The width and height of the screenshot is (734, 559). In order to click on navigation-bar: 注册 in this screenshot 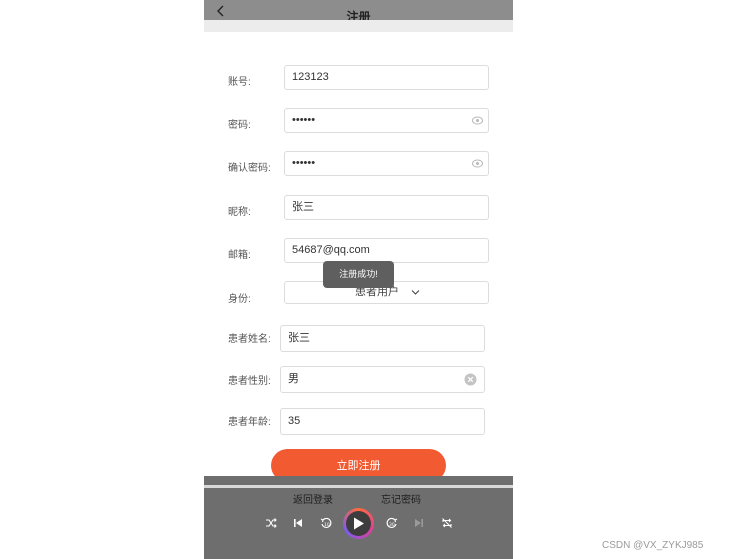, I will do `click(358, 12)`.